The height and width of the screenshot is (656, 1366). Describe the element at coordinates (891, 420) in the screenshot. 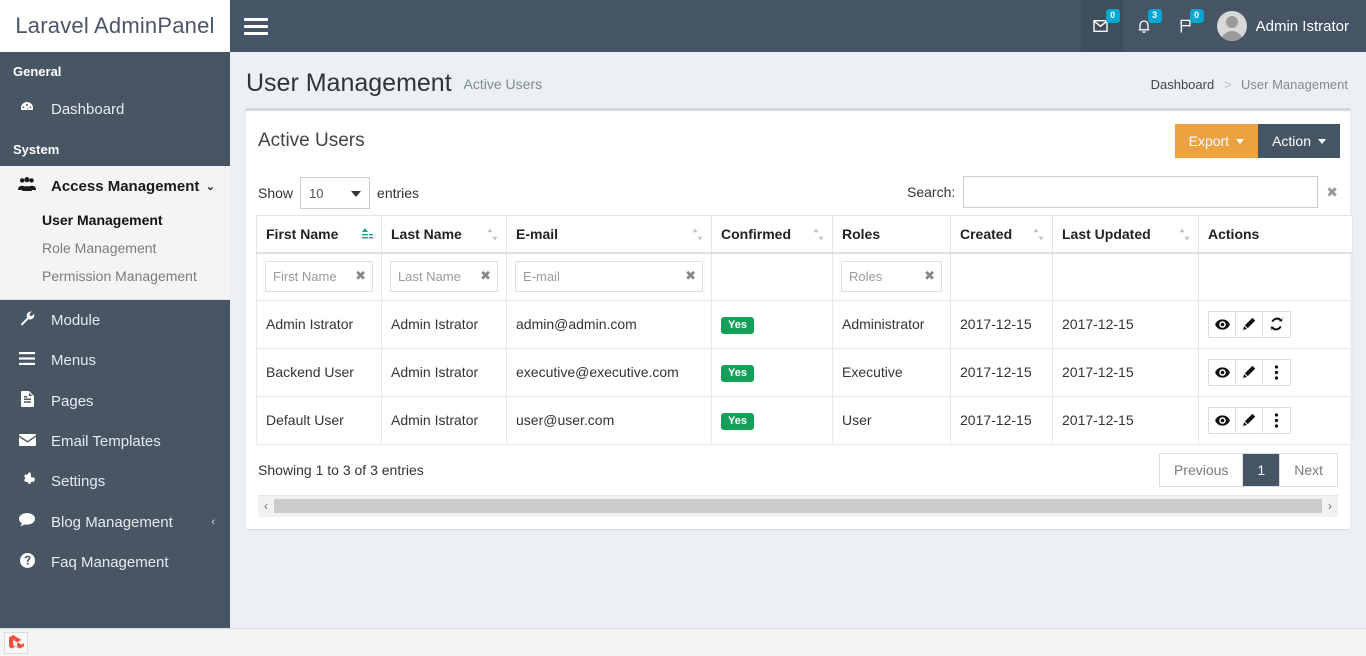

I see `cell-roles: User` at that location.